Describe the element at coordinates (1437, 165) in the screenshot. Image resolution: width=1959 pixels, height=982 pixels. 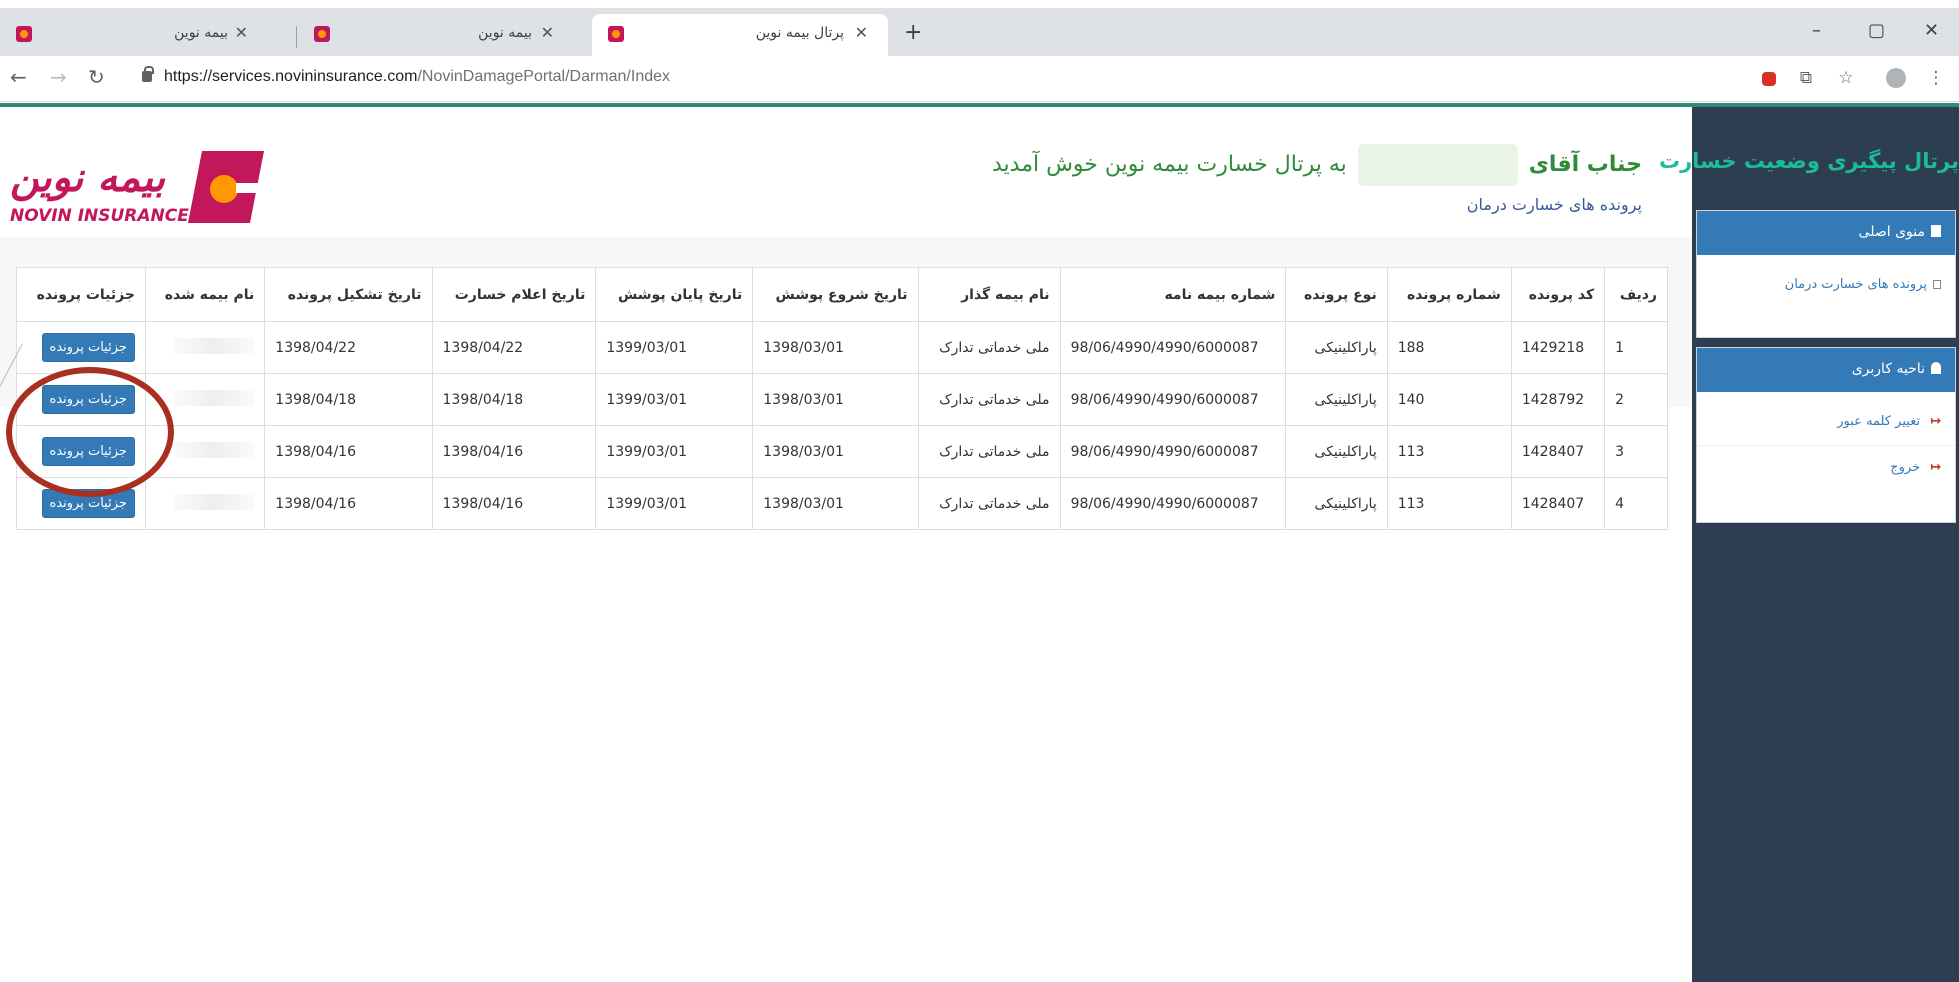
I see `user-name-redacted` at that location.